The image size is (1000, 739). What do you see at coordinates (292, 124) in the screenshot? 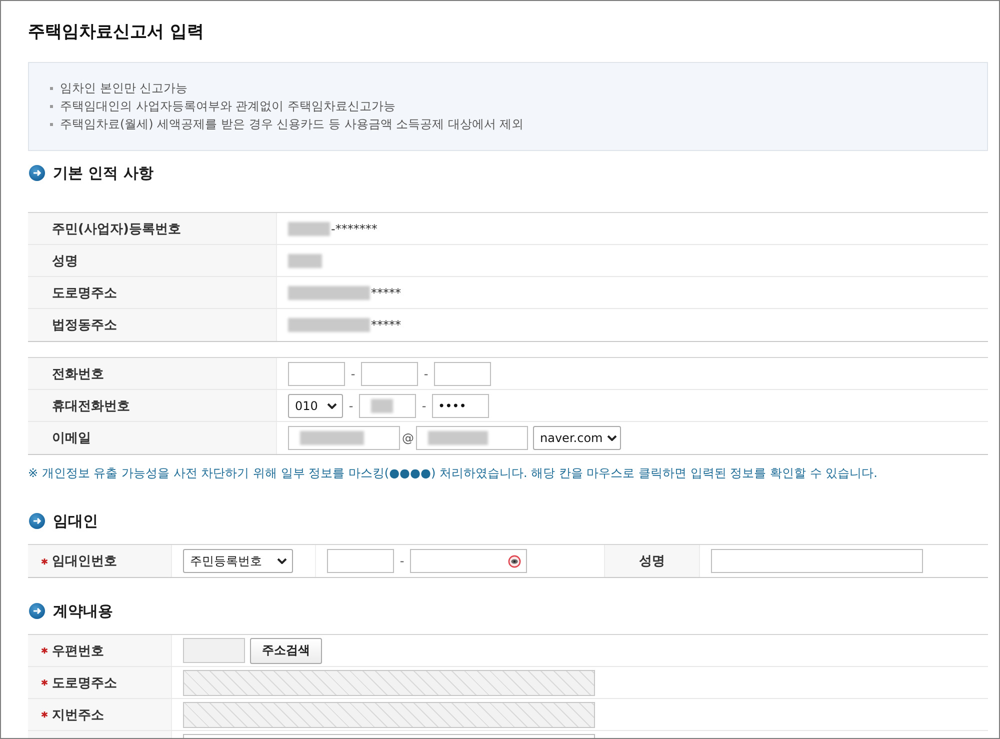
I see `notice-text: 주택임차료(월세) 세액공제를 받은 경우 신용카드 등 사용금액 소득공제 대상에서 제외` at bounding box center [292, 124].